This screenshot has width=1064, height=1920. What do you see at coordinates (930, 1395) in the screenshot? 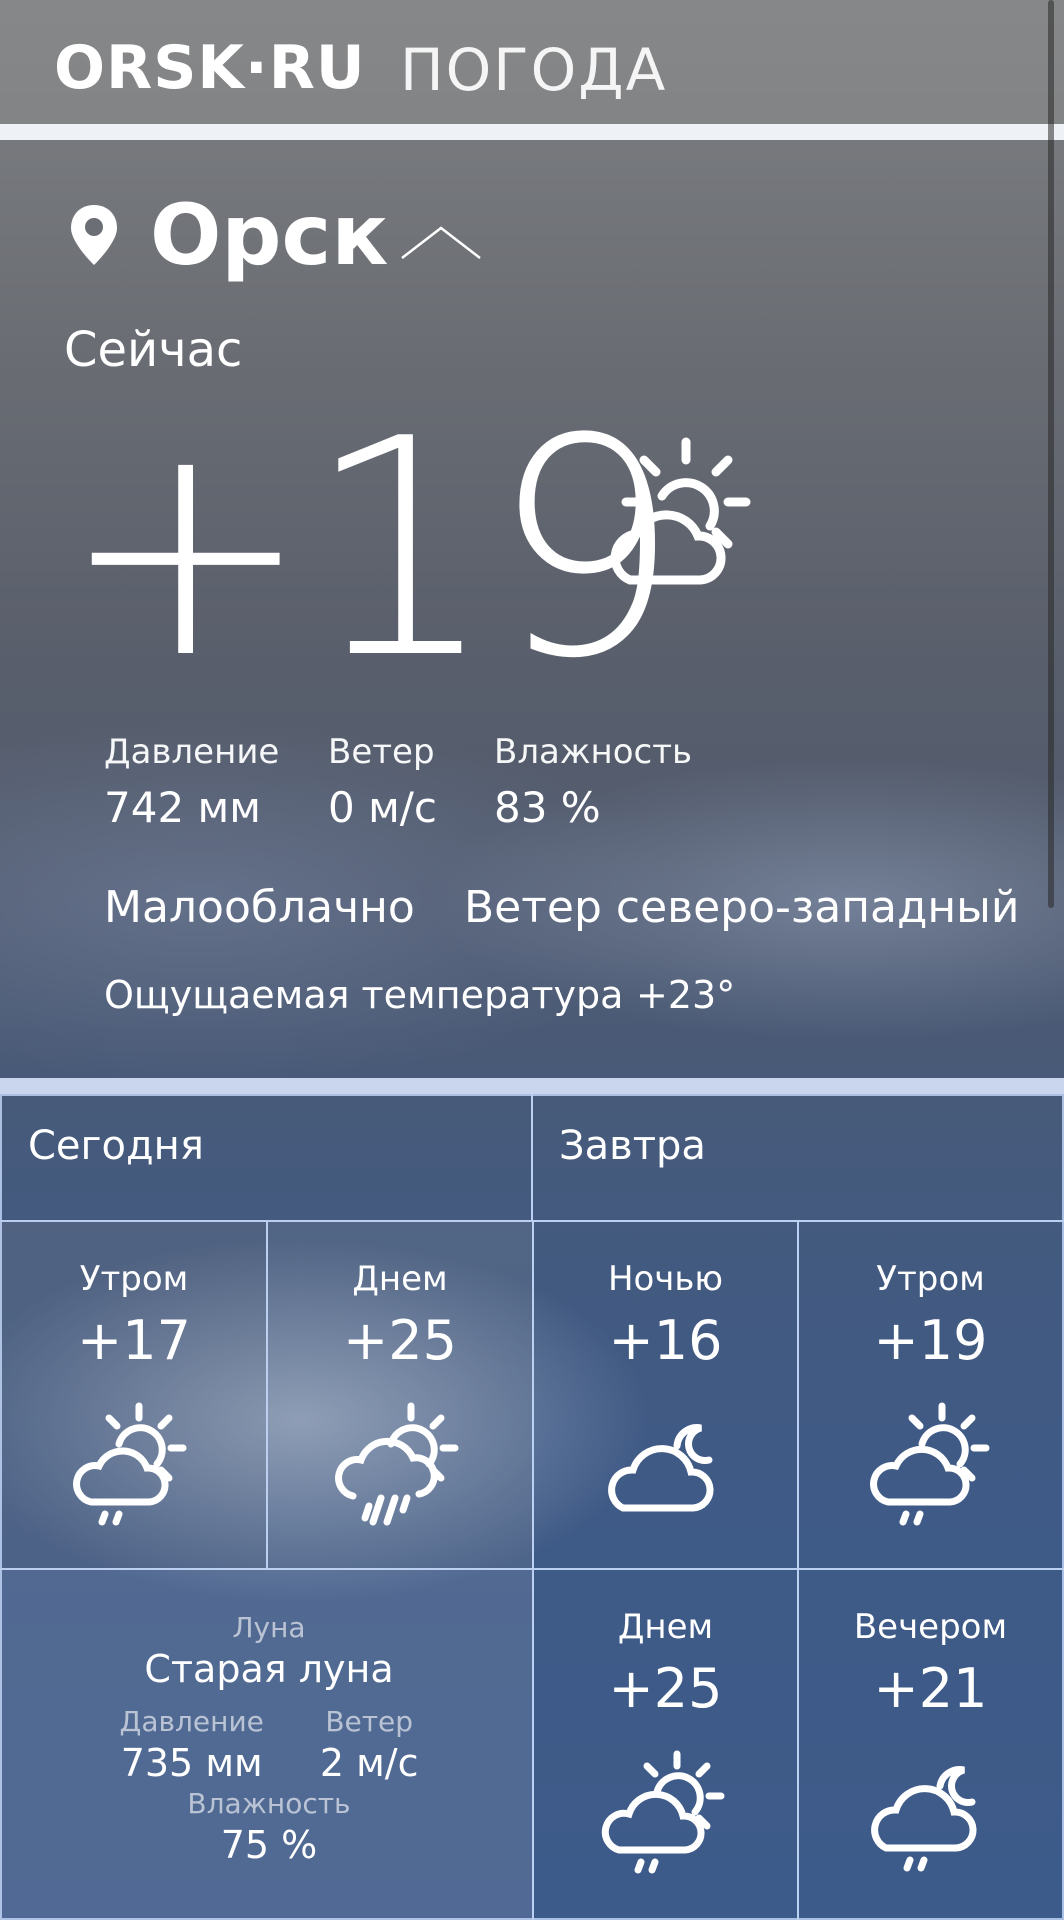
I see `period-tomorrow-morning: Утром +19` at bounding box center [930, 1395].